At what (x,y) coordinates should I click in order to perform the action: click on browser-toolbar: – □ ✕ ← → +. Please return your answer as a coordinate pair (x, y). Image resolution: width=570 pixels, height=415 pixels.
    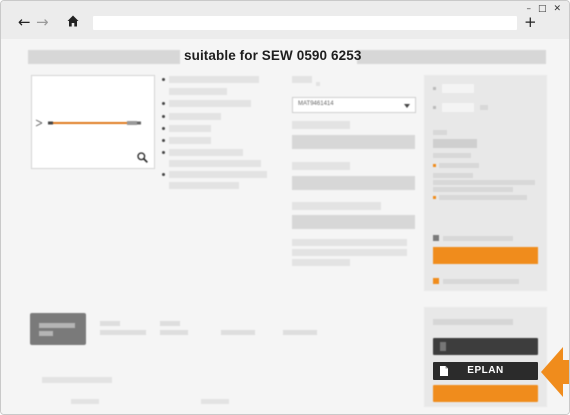
    Looking at the image, I should click on (285, 20).